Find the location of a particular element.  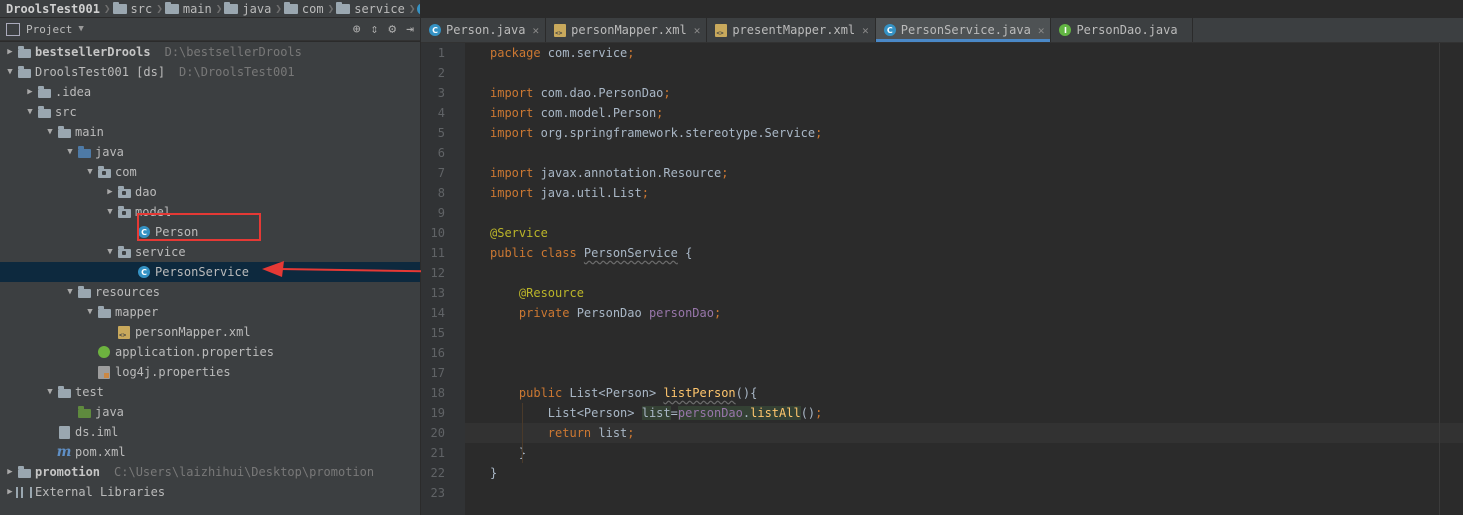

code-line: List<Person> list=personDao.listAll(); is located at coordinates (656, 413).